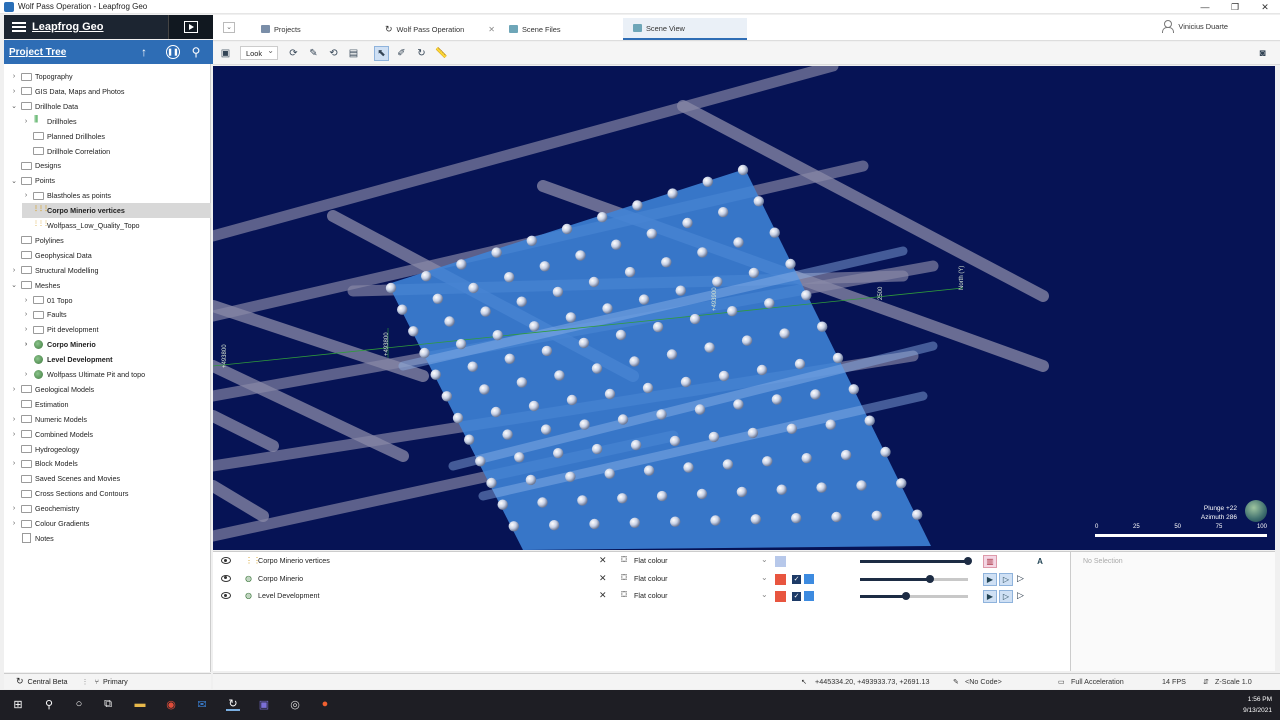 The height and width of the screenshot is (720, 1280). Describe the element at coordinates (110, 165) in the screenshot. I see `tree-item: Designs` at that location.